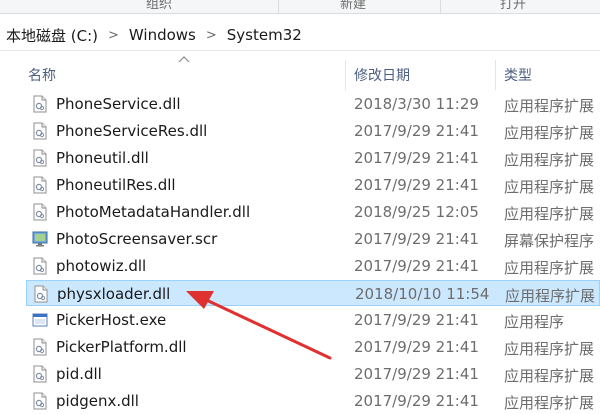 Image resolution: width=600 pixels, height=414 pixels. What do you see at coordinates (552, 75) in the screenshot?
I see `column-header-type: 类型` at bounding box center [552, 75].